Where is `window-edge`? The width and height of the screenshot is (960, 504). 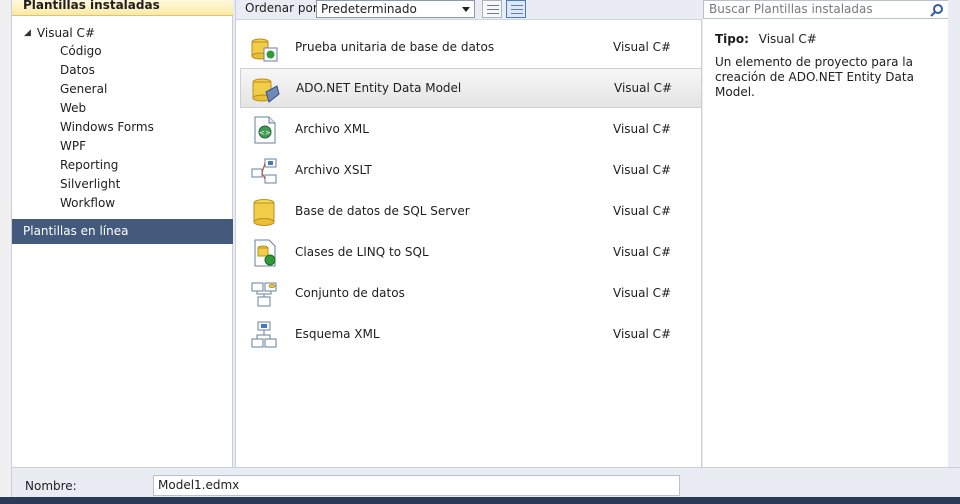
window-edge is located at coordinates (954, 233).